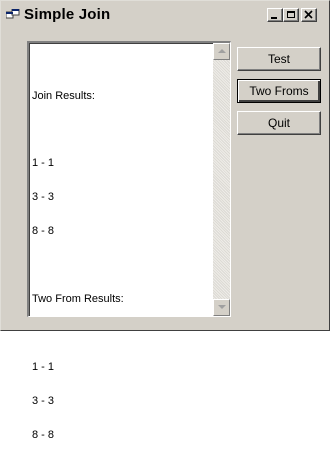  What do you see at coordinates (274, 18) in the screenshot?
I see `minimize-icon` at bounding box center [274, 18].